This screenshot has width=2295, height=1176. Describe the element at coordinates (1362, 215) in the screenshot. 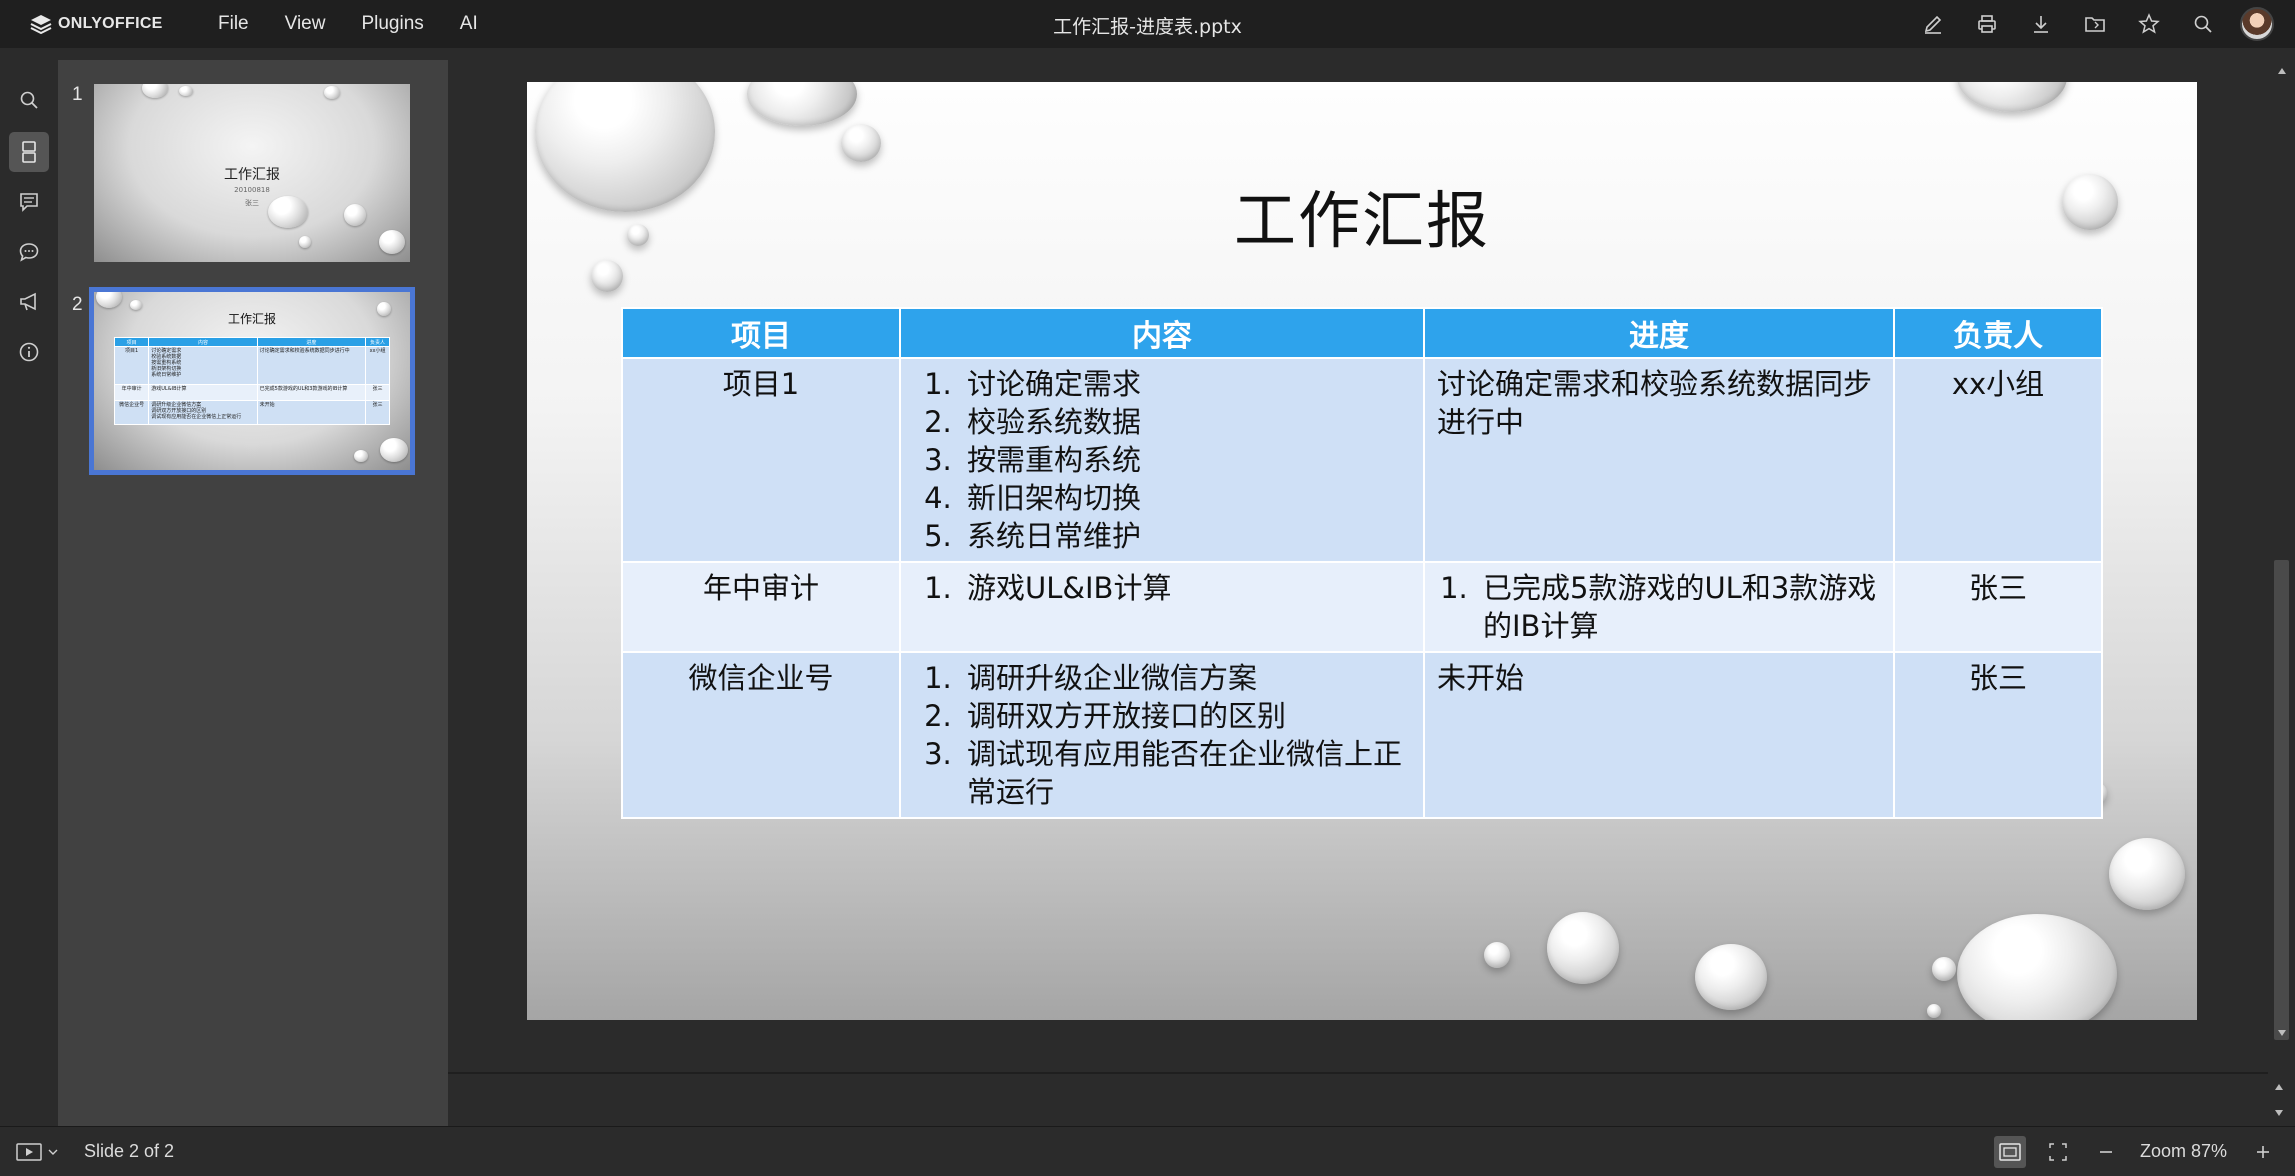

I see `slide-title: 工作汇报` at that location.